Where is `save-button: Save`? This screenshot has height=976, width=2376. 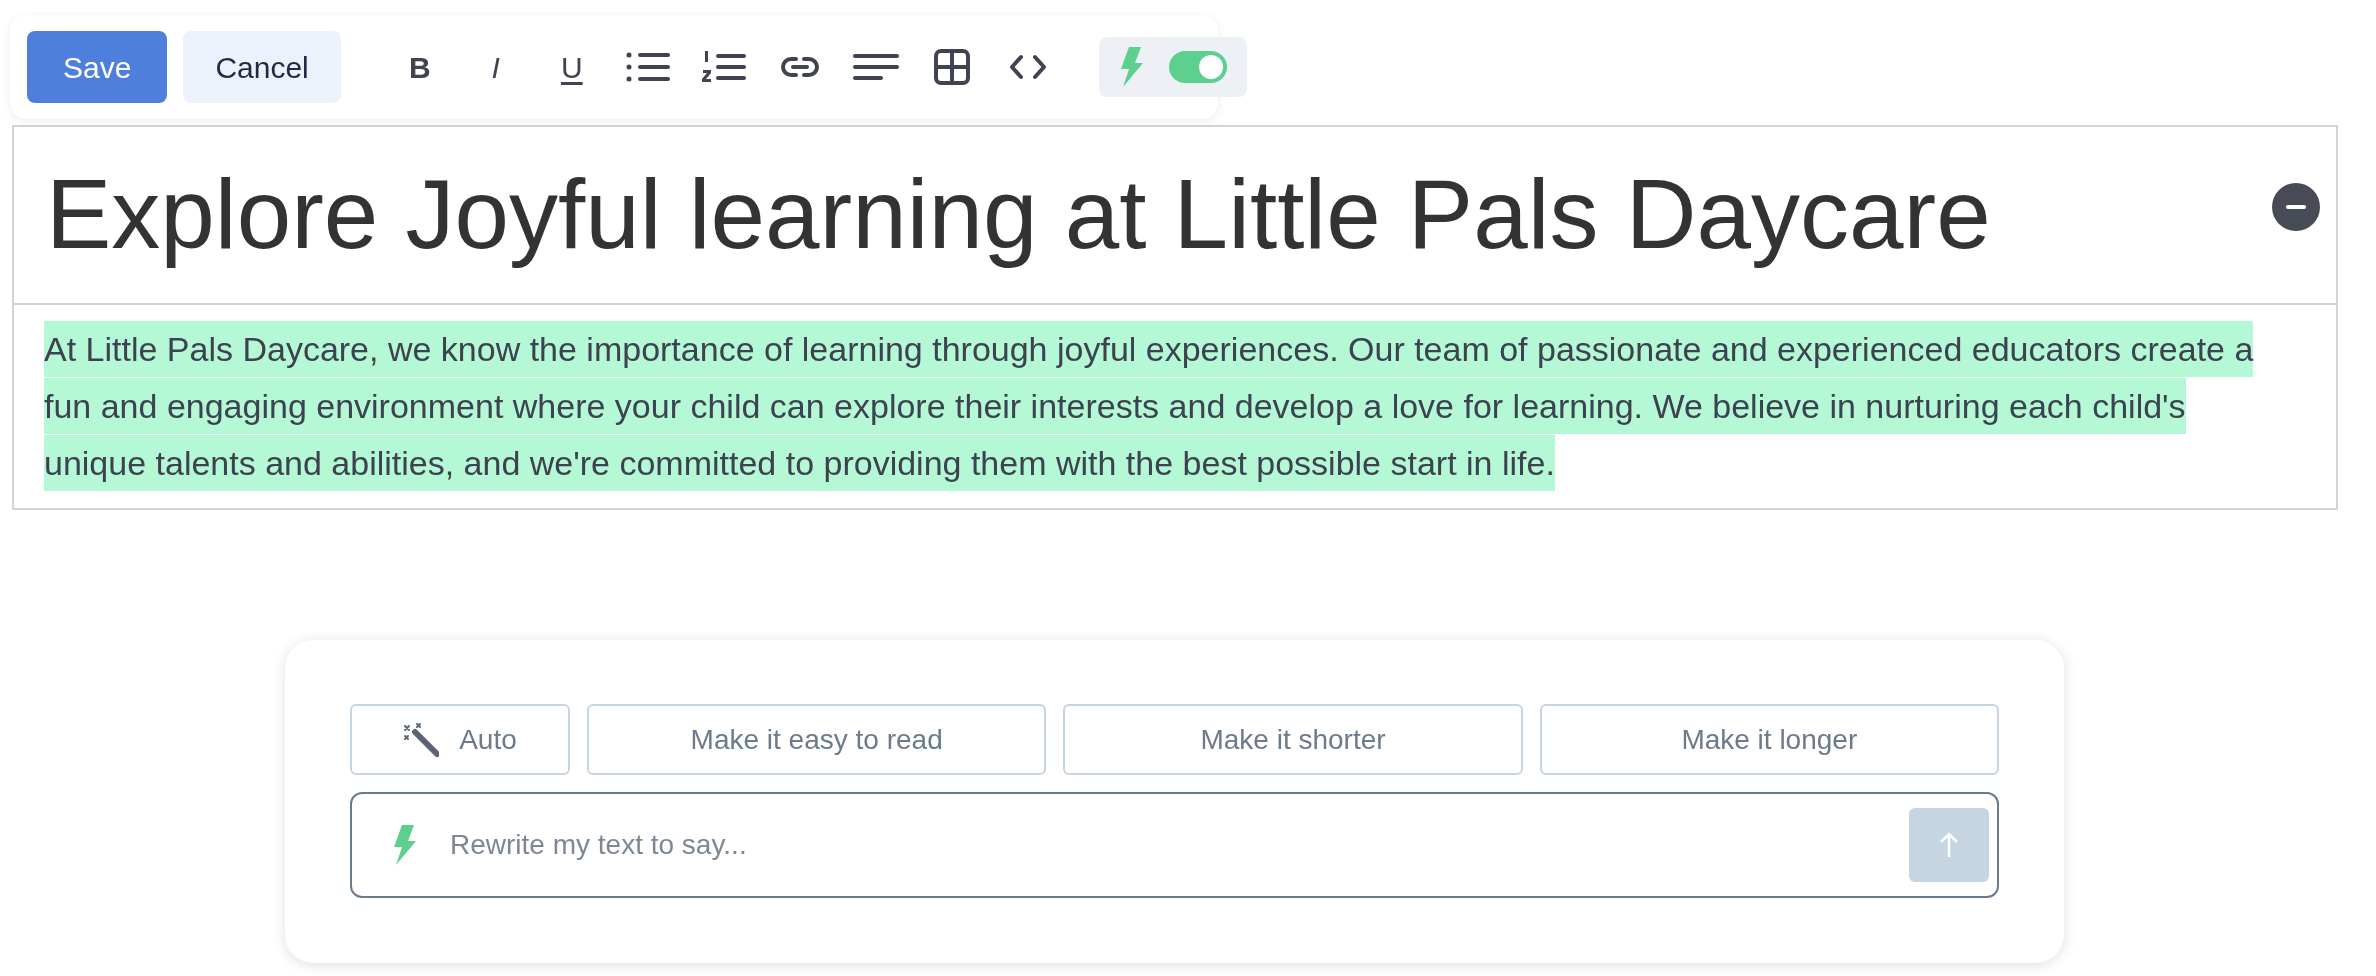
save-button: Save is located at coordinates (97, 67).